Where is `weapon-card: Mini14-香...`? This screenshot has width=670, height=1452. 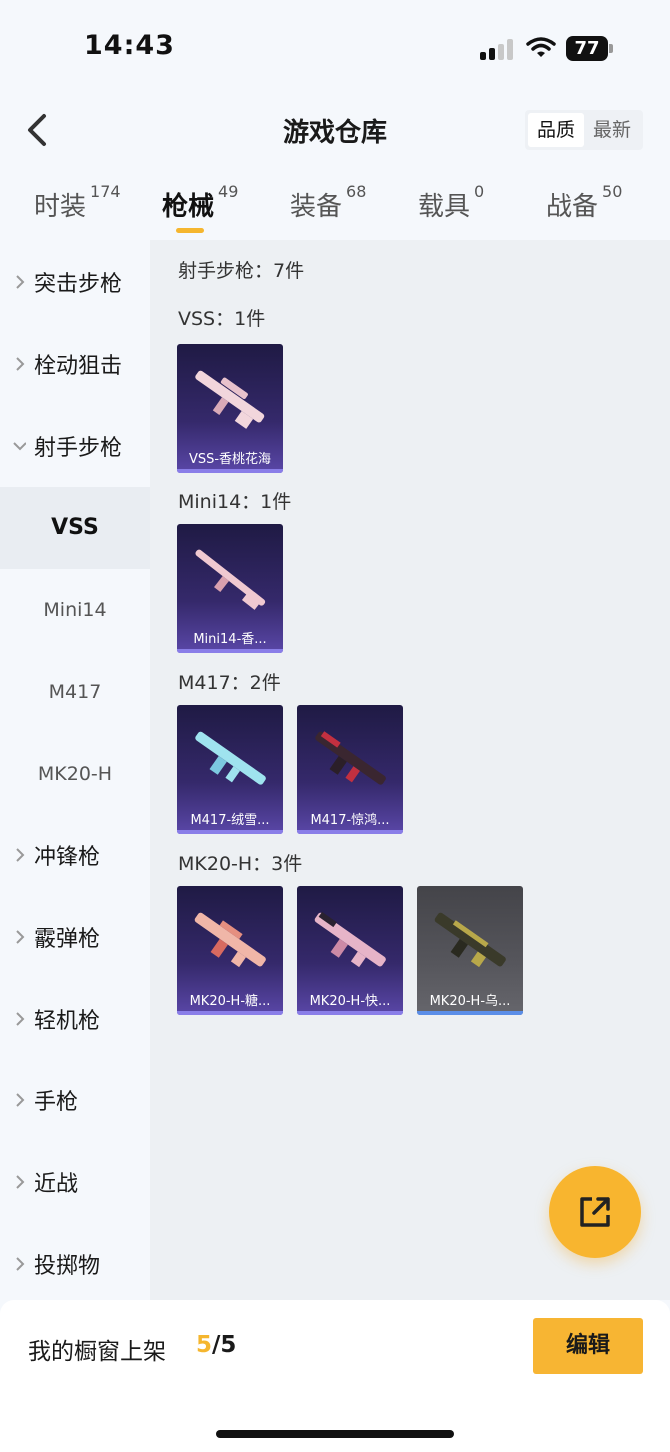
weapon-card: Mini14-香... is located at coordinates (230, 588).